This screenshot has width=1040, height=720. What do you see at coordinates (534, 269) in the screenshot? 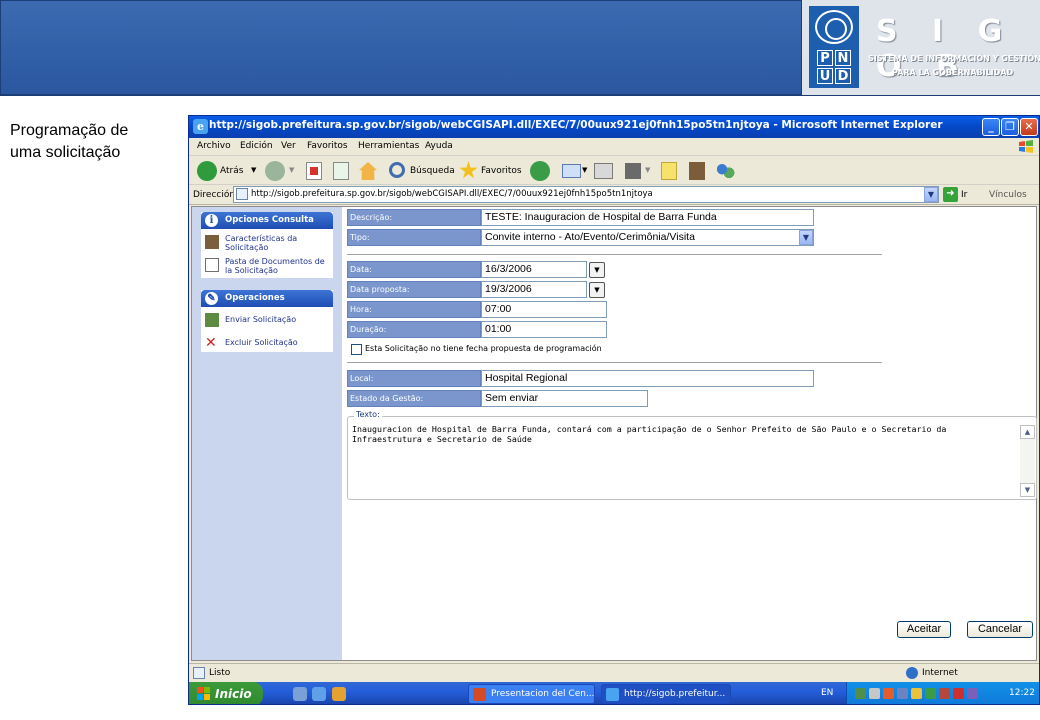
I see `data-field: 16/3/2006` at bounding box center [534, 269].